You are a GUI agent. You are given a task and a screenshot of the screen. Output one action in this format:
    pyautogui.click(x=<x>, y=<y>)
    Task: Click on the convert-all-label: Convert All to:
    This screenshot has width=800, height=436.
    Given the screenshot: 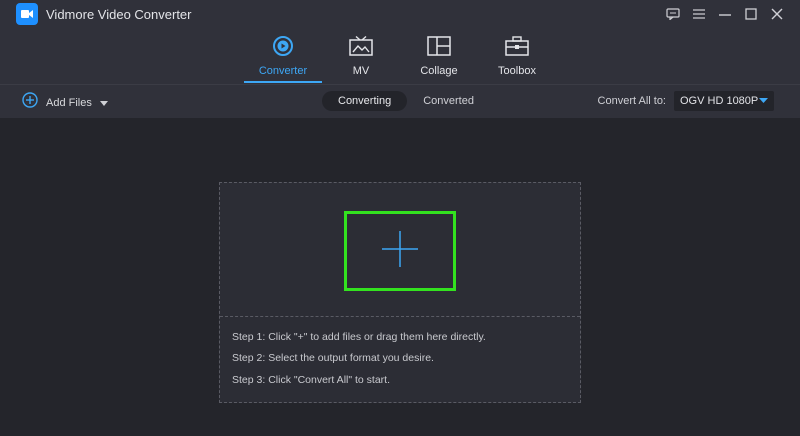 What is the action you would take?
    pyautogui.click(x=631, y=101)
    